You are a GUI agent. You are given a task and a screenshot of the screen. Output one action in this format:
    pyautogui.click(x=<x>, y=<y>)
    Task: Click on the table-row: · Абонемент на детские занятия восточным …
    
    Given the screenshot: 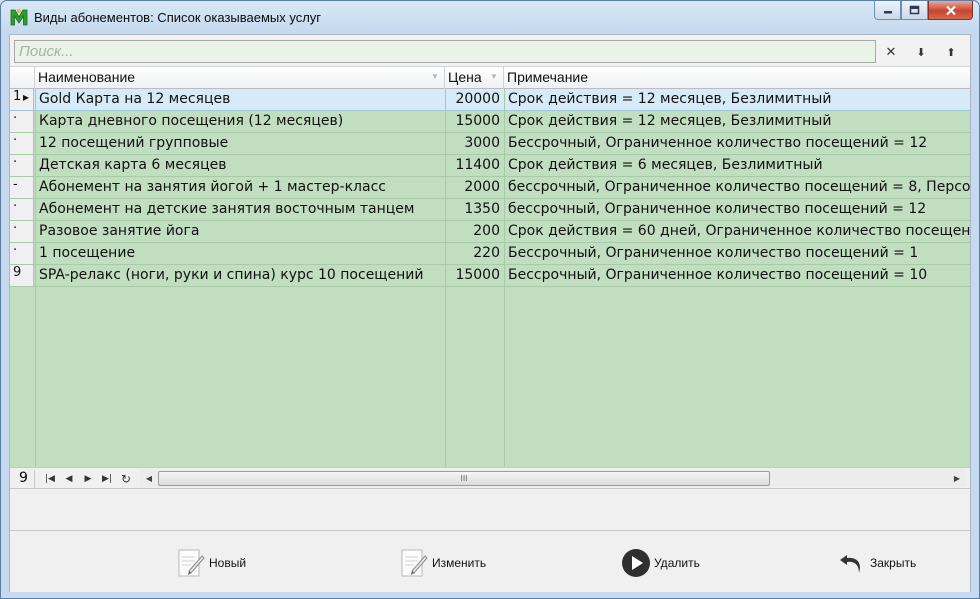 What is the action you would take?
    pyautogui.click(x=490, y=210)
    